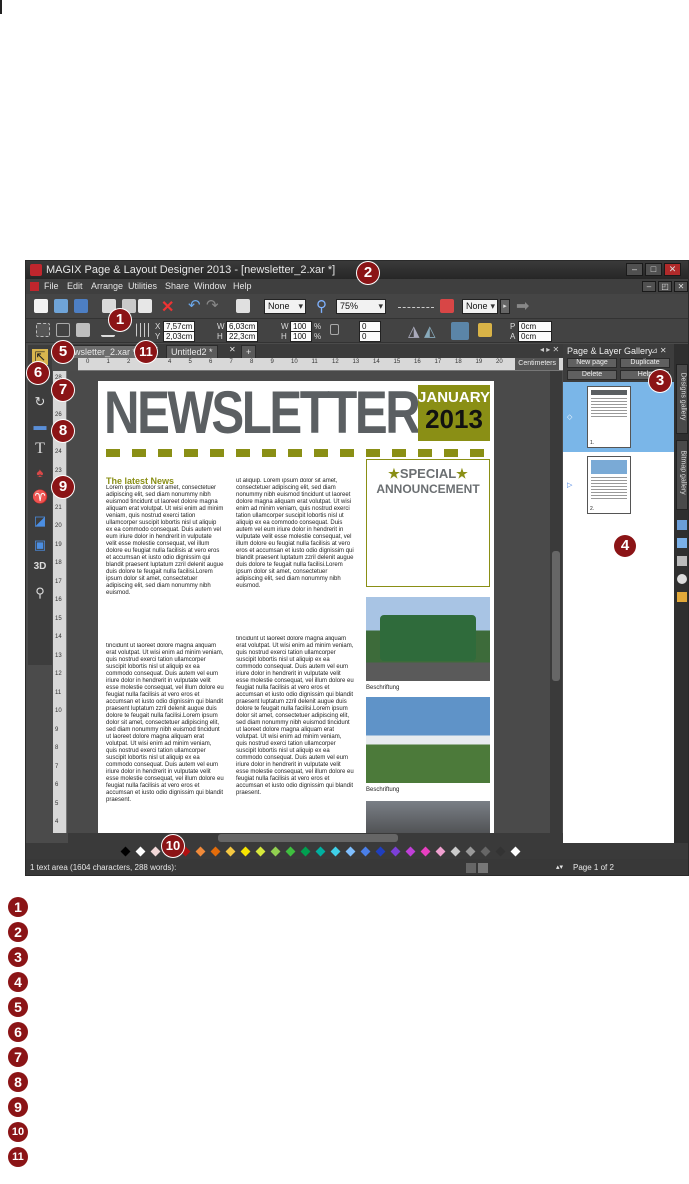 The height and width of the screenshot is (1184, 689). What do you see at coordinates (321, 306) in the screenshot?
I see `zoom-icon: ⚲` at bounding box center [321, 306].